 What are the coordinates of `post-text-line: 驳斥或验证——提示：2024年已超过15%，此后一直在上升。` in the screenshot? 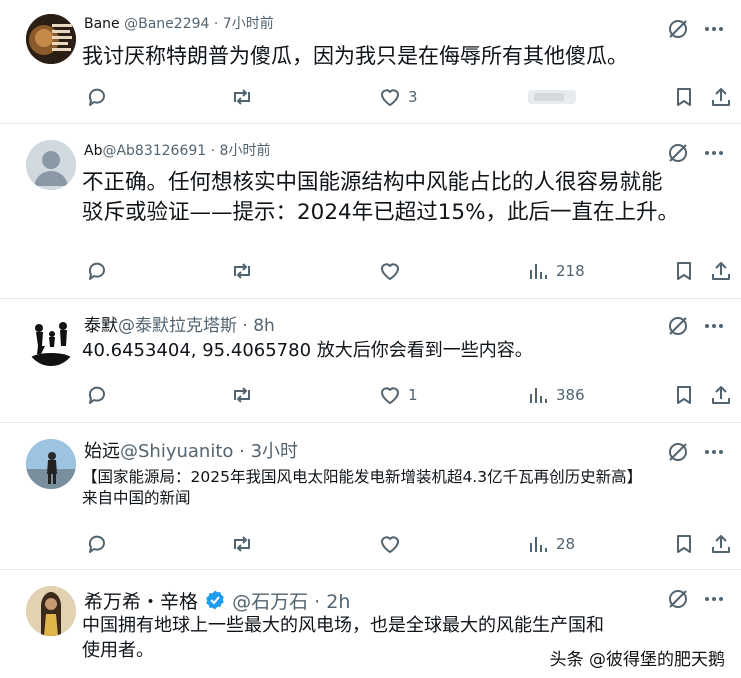 It's located at (381, 212).